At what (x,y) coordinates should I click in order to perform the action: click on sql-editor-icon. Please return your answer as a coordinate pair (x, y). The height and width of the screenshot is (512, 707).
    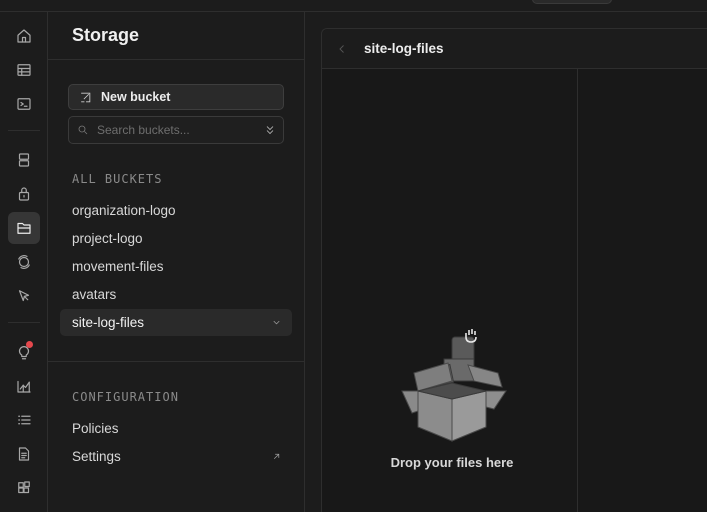
    Looking at the image, I should click on (24, 104).